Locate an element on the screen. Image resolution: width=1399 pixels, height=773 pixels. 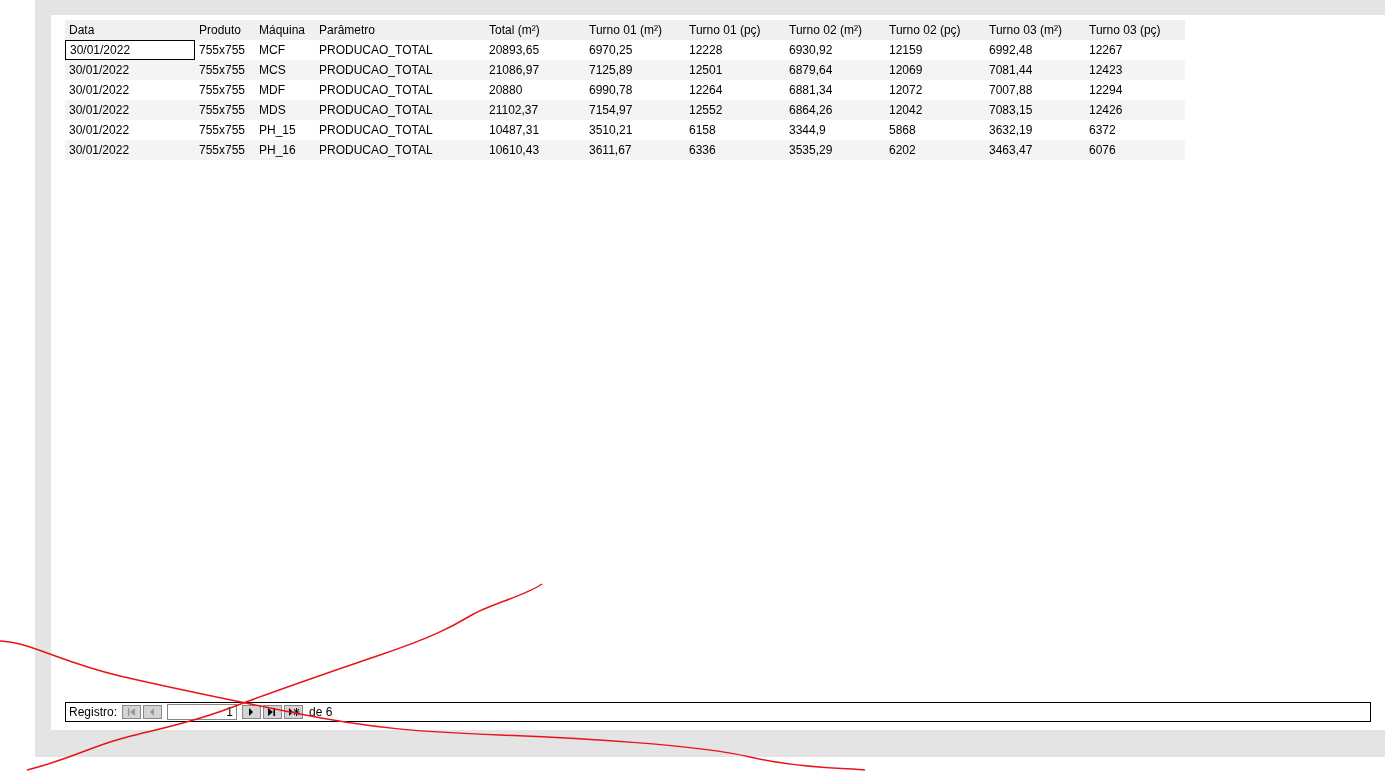
navigator-label: Registro: is located at coordinates (93, 712).